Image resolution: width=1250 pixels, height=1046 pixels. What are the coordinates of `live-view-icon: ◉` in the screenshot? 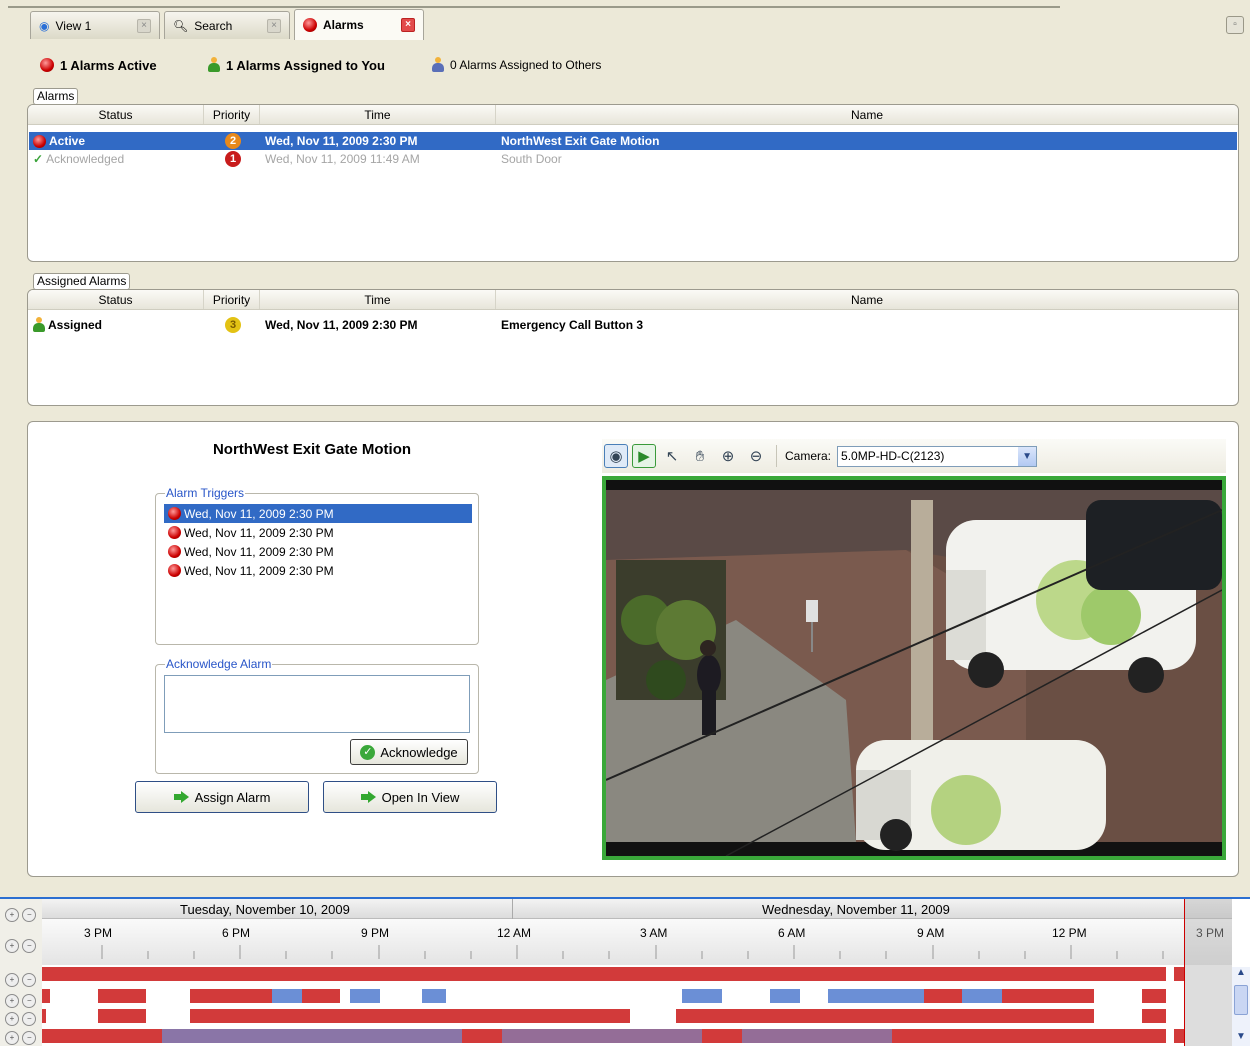 It's located at (616, 456).